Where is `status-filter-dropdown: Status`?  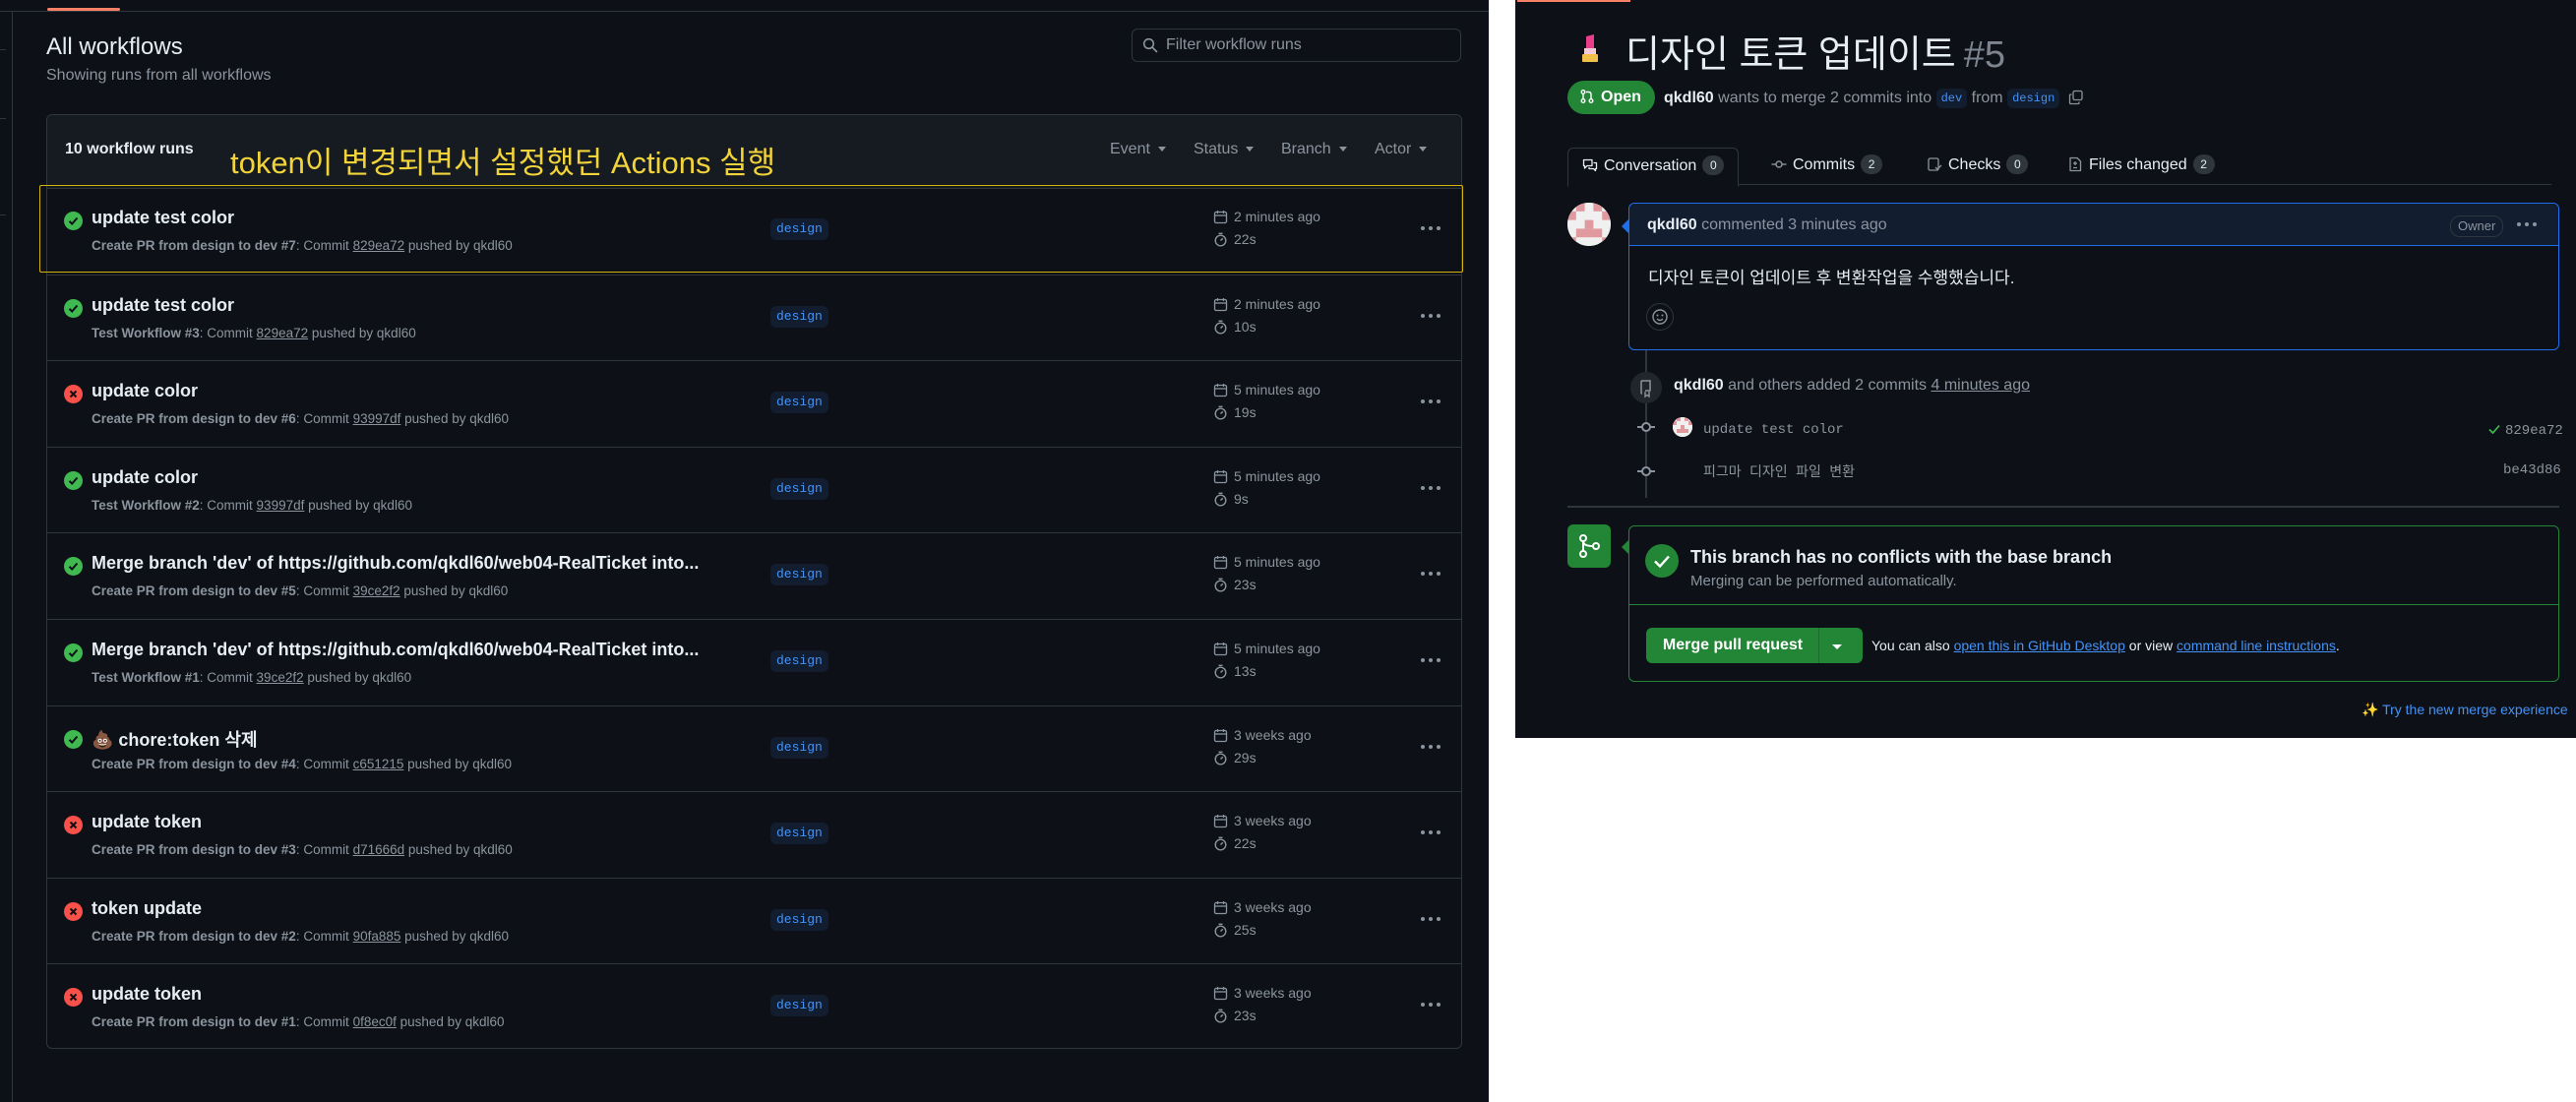
status-filter-dropdown: Status is located at coordinates (1224, 149).